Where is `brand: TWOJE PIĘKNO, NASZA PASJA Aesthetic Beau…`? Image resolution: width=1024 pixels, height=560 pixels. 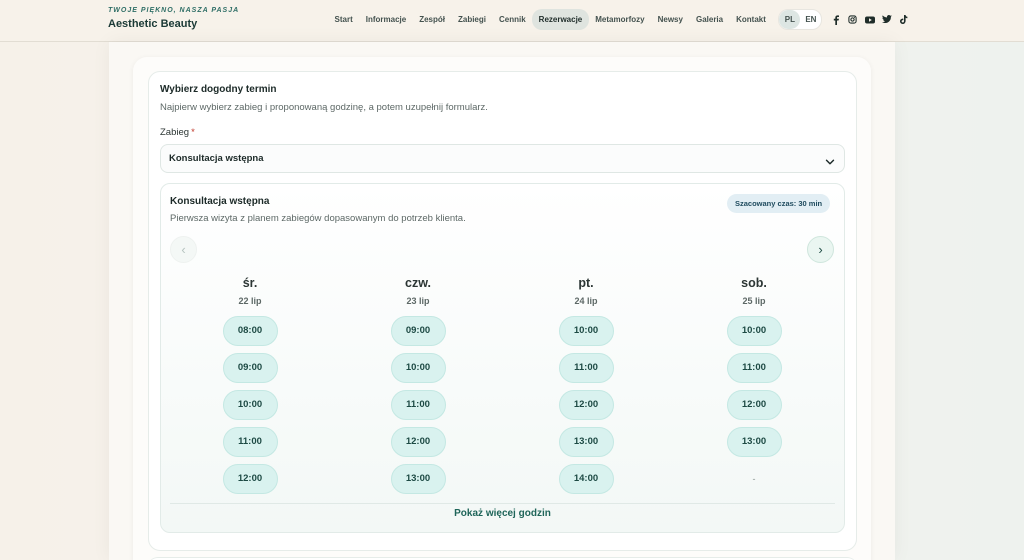 brand: TWOJE PIĘKNO, NASZA PASJA Aesthetic Beau… is located at coordinates (173, 18).